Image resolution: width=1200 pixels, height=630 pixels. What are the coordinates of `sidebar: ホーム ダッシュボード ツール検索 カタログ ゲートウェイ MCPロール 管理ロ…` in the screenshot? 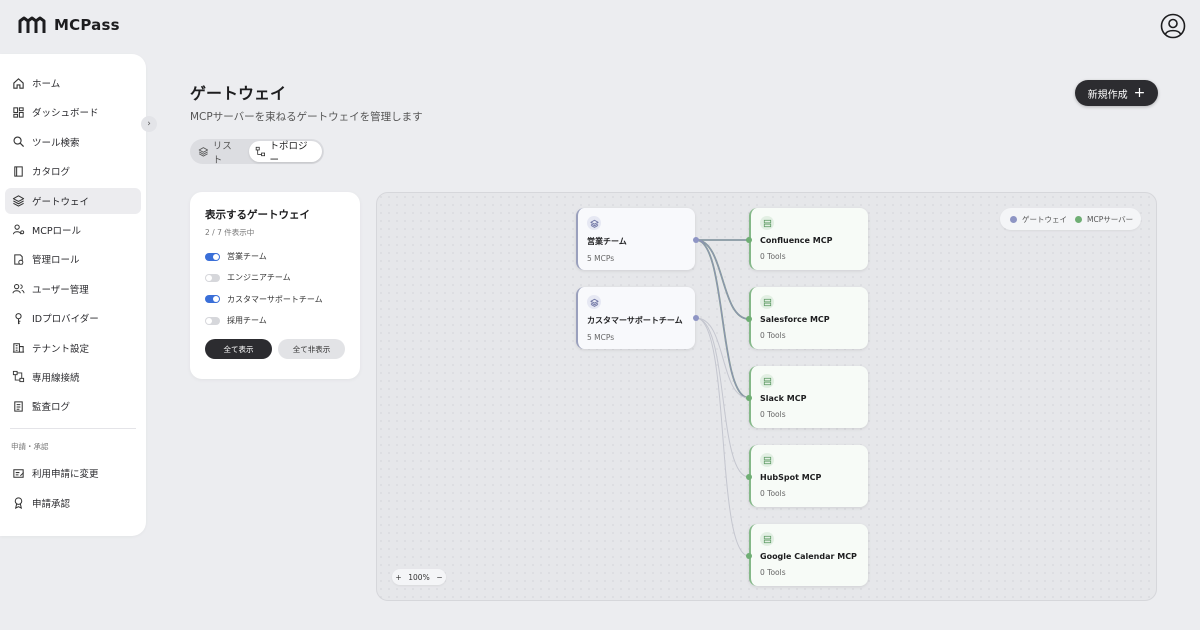 It's located at (73, 295).